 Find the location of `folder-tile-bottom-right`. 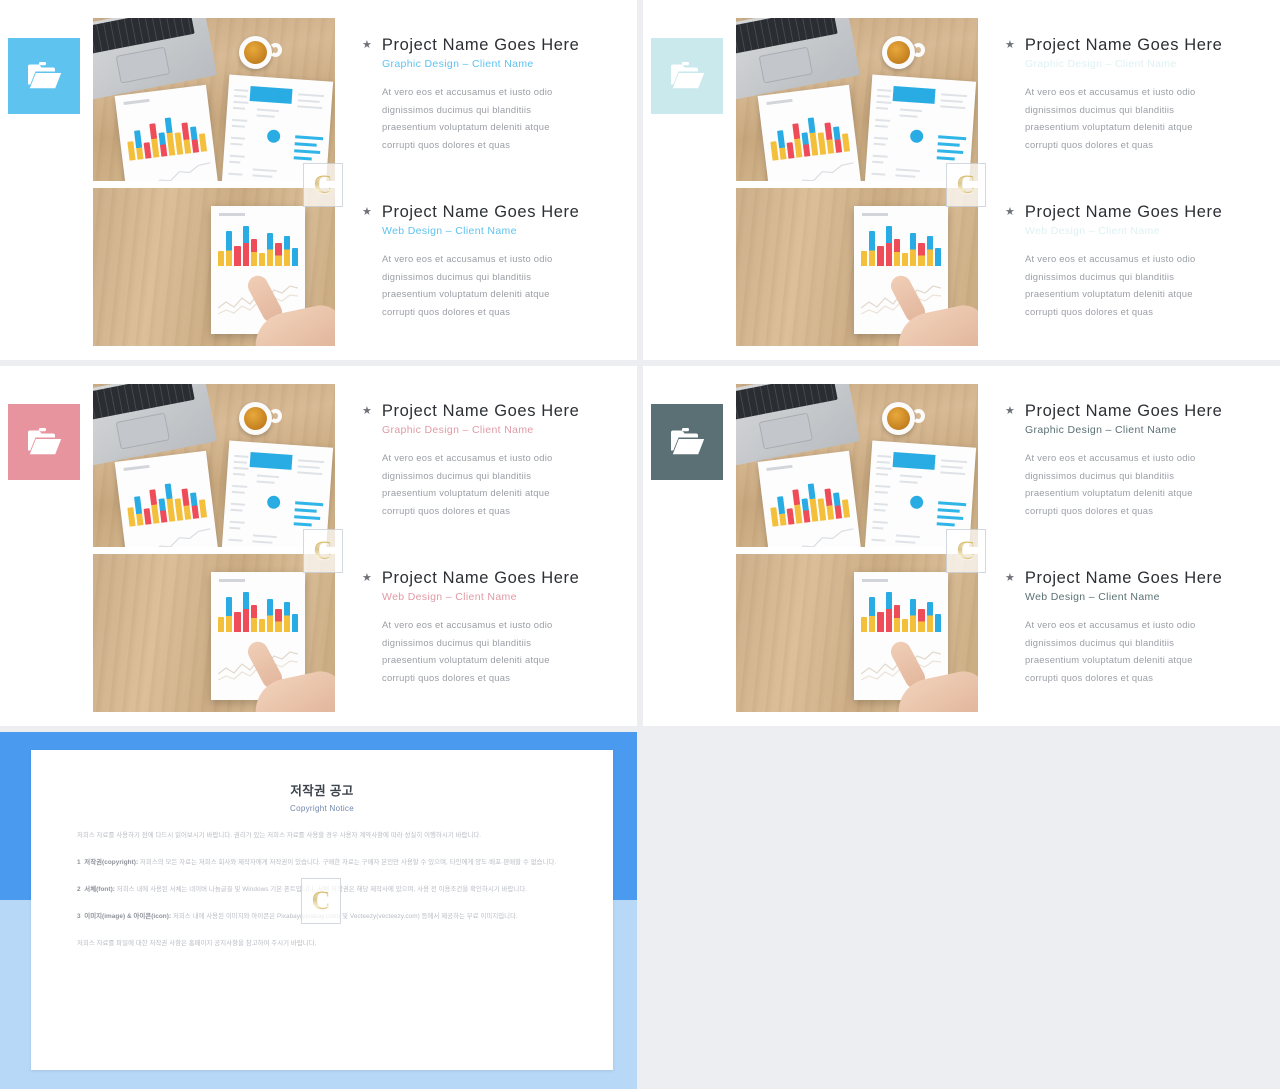

folder-tile-bottom-right is located at coordinates (687, 442).